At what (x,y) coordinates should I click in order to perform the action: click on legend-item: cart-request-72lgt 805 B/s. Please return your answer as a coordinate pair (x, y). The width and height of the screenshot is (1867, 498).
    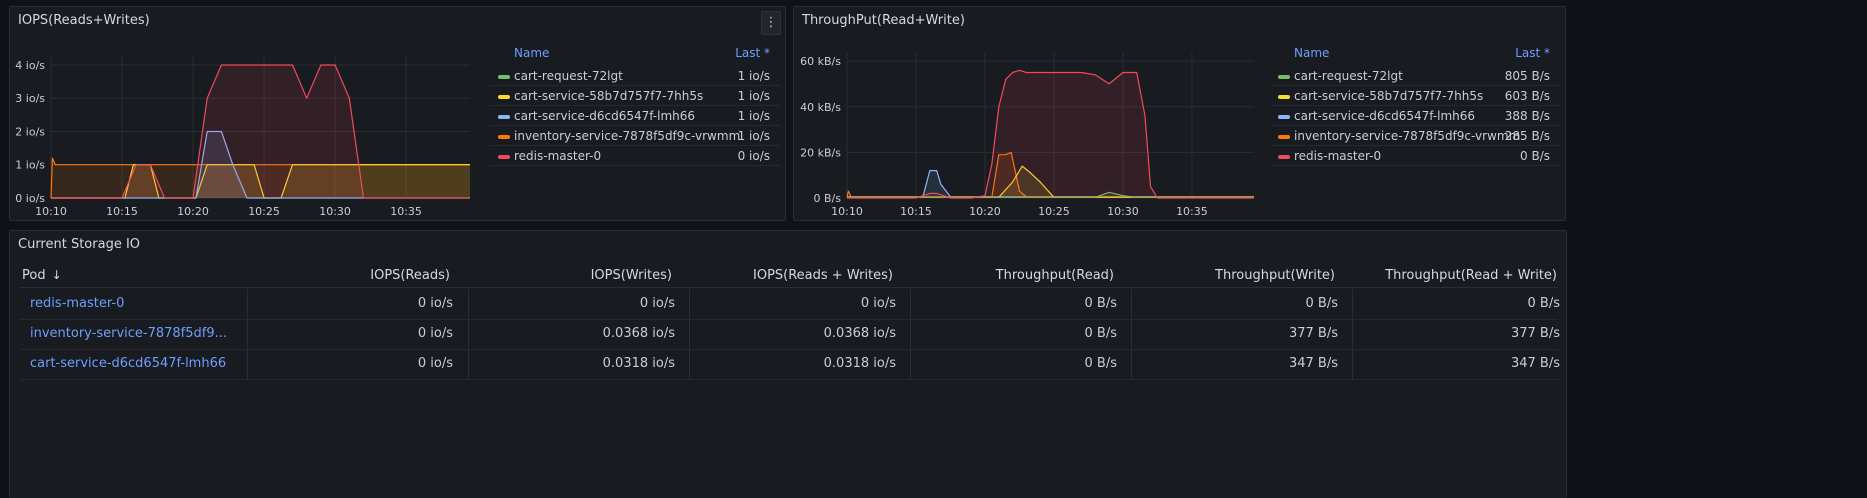
    Looking at the image, I should click on (1415, 76).